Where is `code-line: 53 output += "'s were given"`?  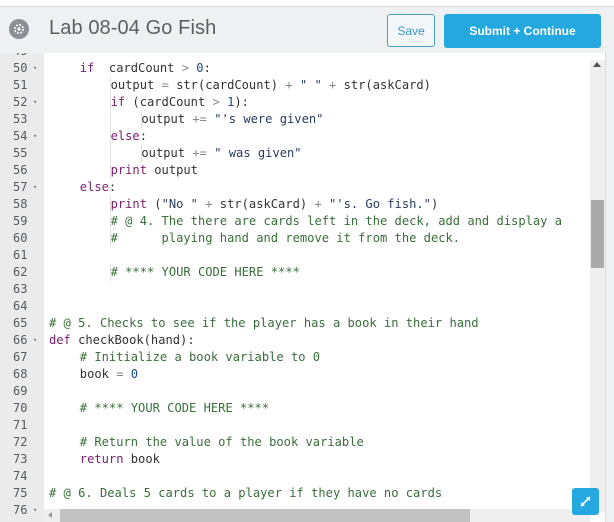 code-line: 53 output += "'s were given" is located at coordinates (302, 119).